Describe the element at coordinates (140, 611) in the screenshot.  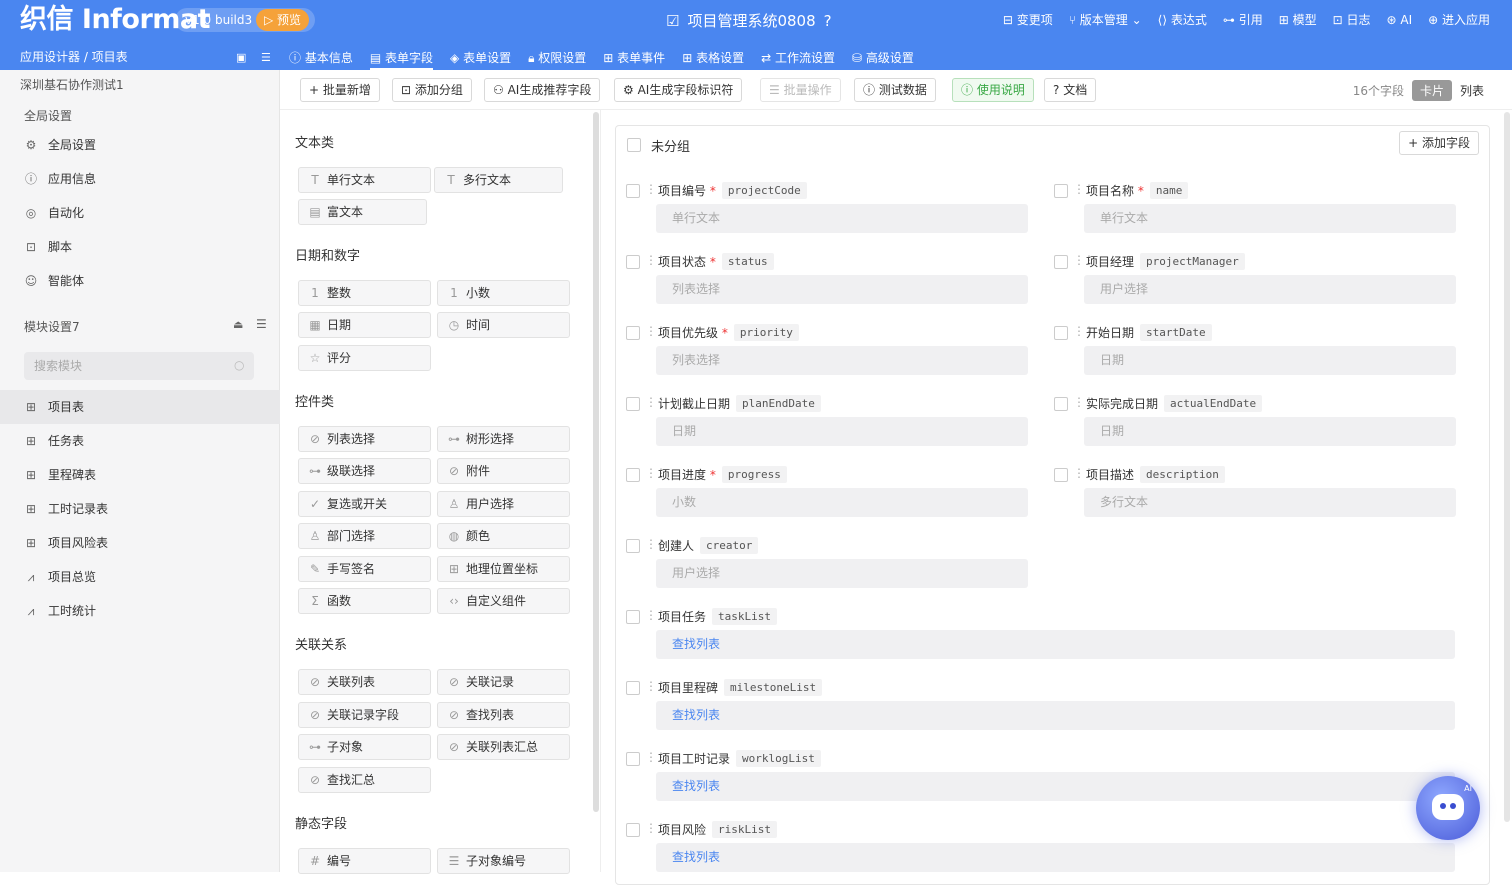
I see `sidebar-item-worklog-stats: ⩘ 工时统计` at that location.